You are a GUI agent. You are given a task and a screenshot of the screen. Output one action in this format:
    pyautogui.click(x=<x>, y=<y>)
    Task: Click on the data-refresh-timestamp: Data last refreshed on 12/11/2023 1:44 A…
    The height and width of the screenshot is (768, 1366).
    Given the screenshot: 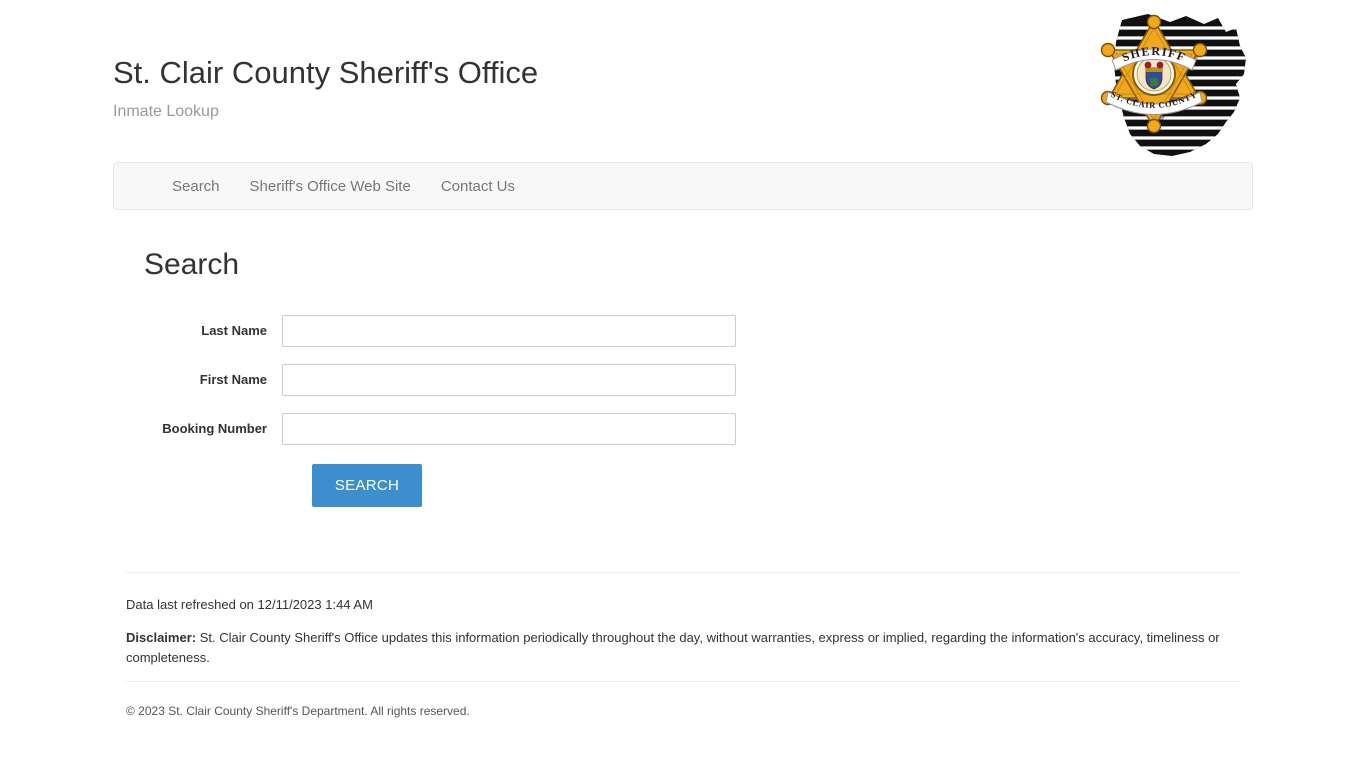 What is the action you would take?
    pyautogui.click(x=249, y=604)
    